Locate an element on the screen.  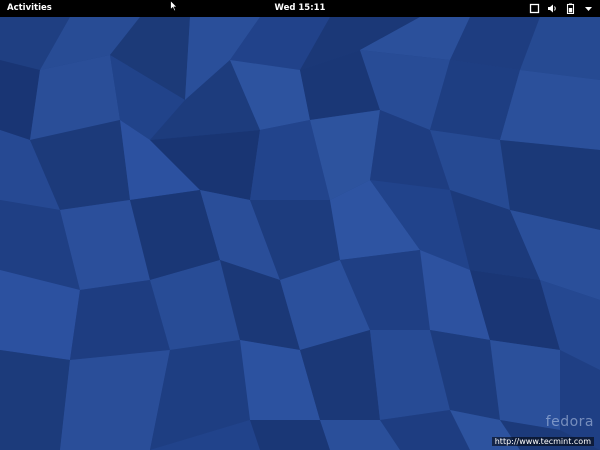
system-tray is located at coordinates (561, 8).